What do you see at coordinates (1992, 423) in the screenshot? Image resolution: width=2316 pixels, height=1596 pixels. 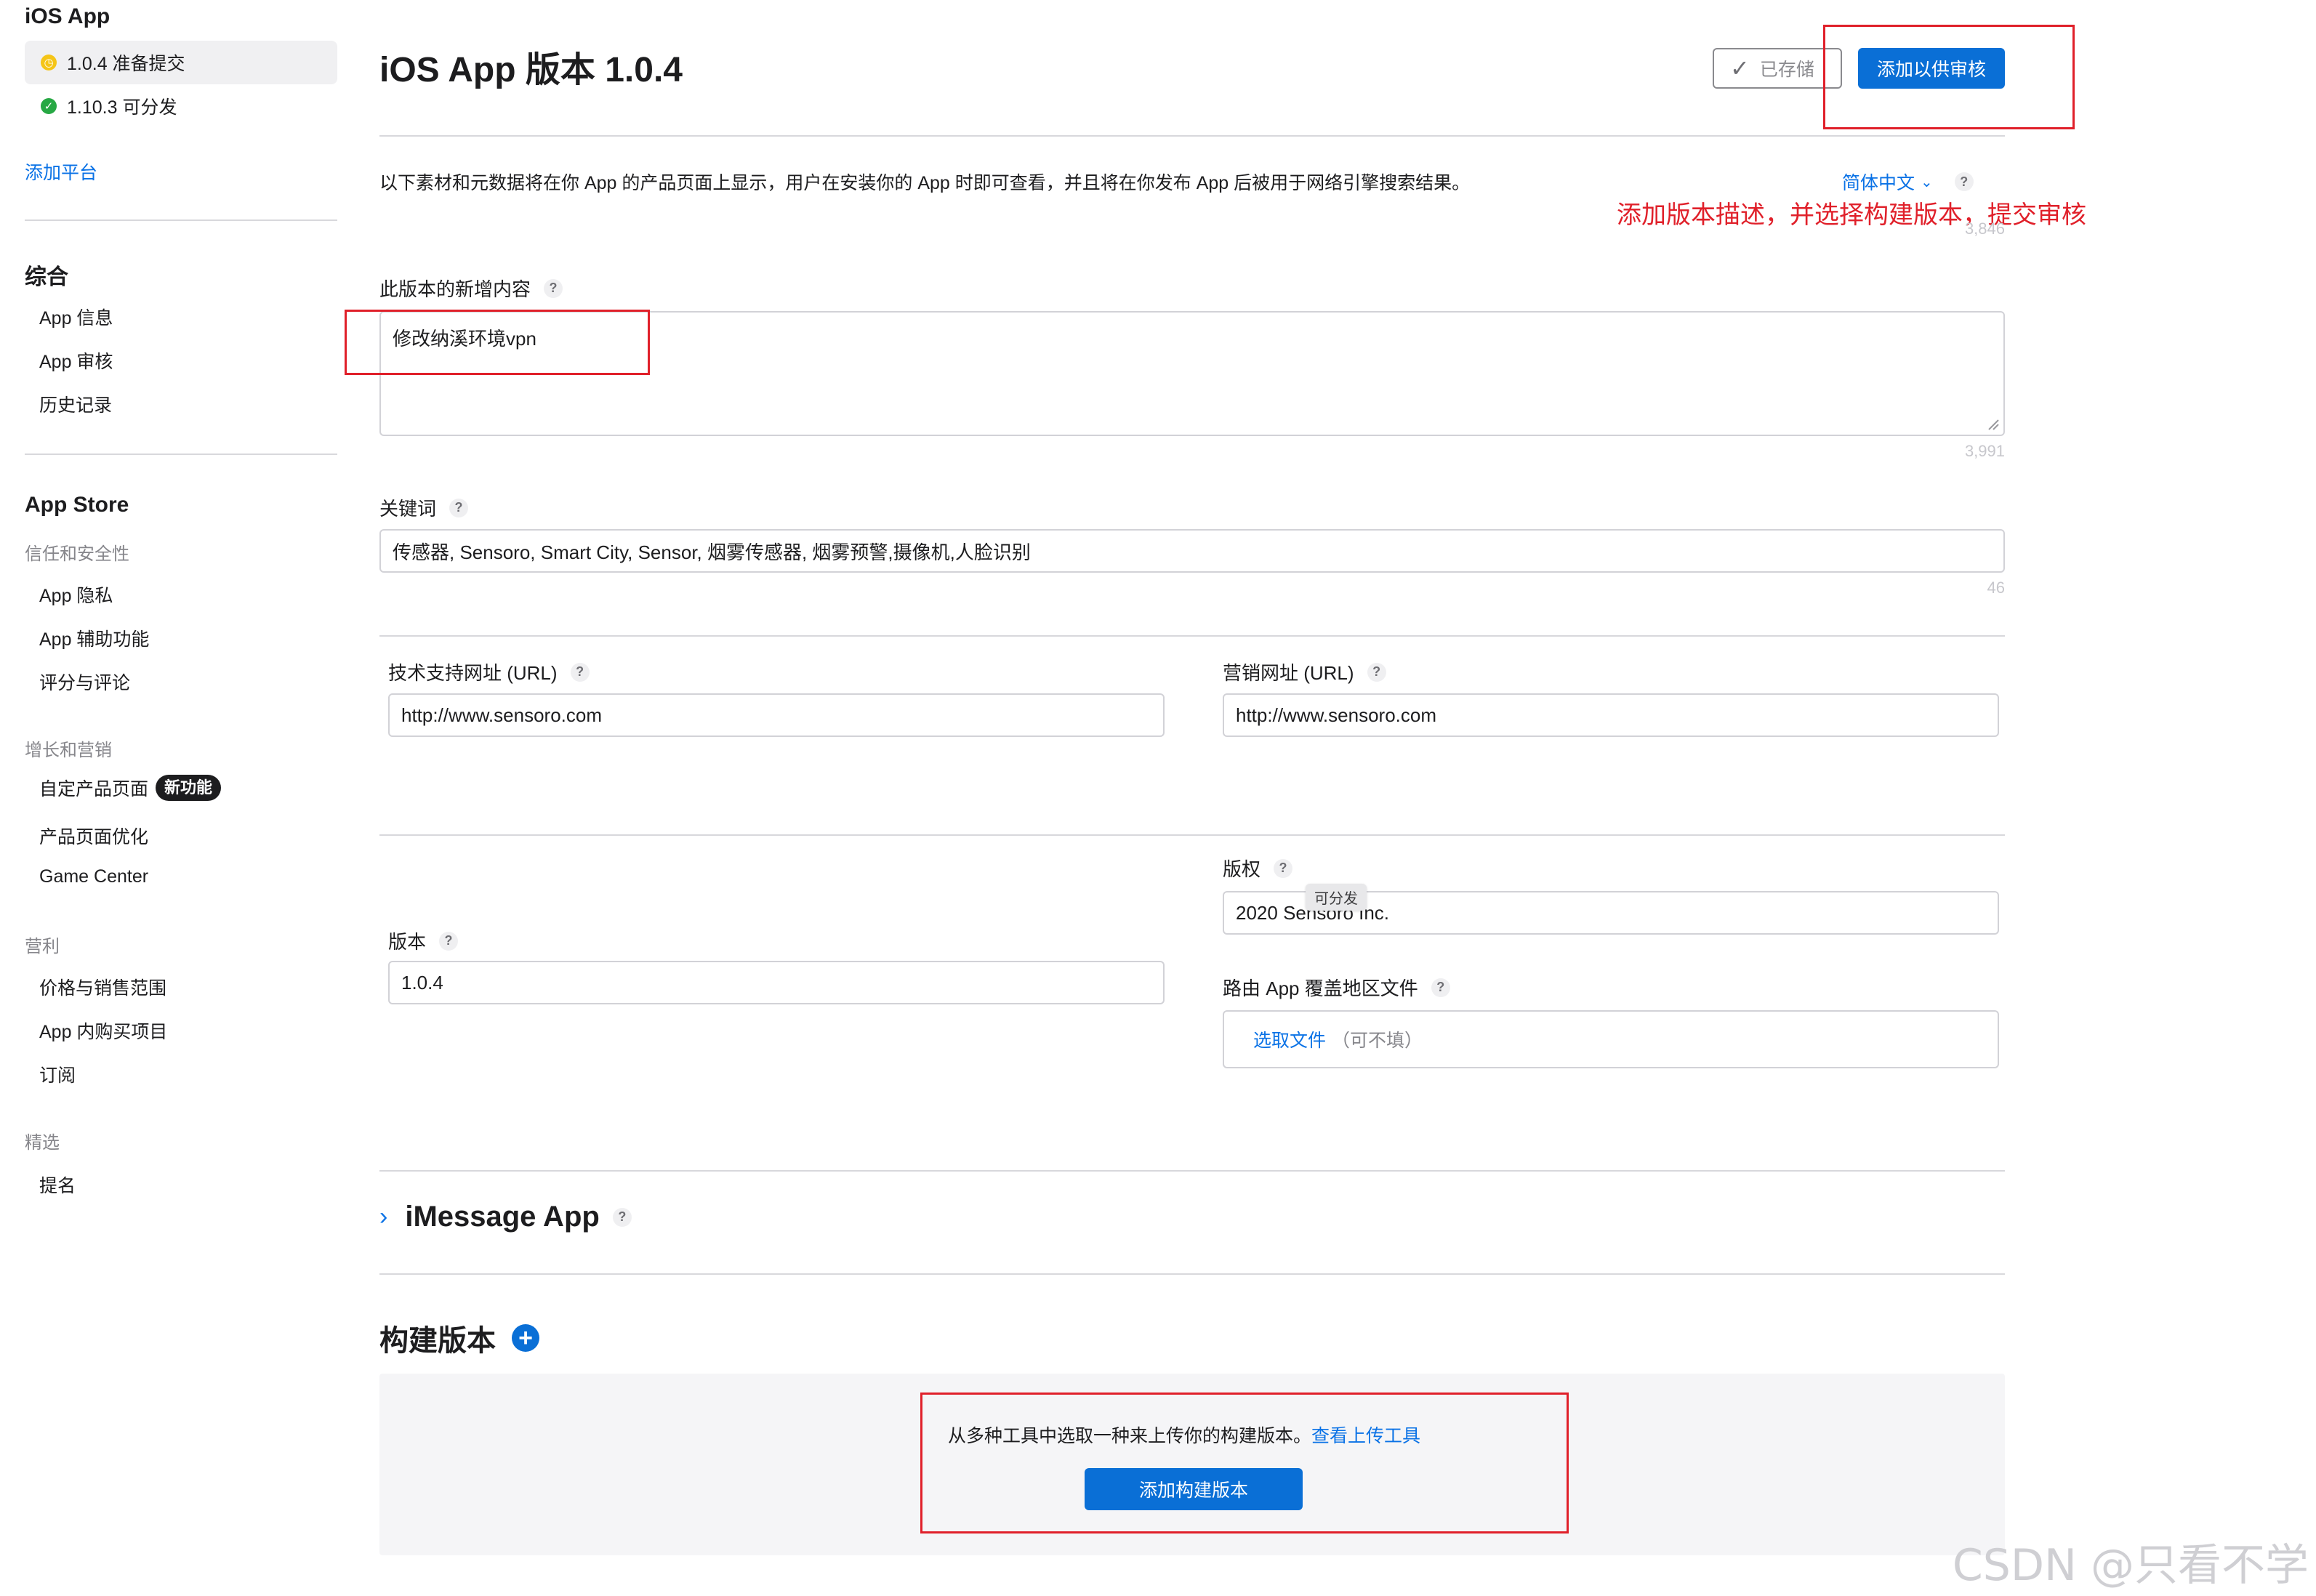 I see `resize-handle-icon` at bounding box center [1992, 423].